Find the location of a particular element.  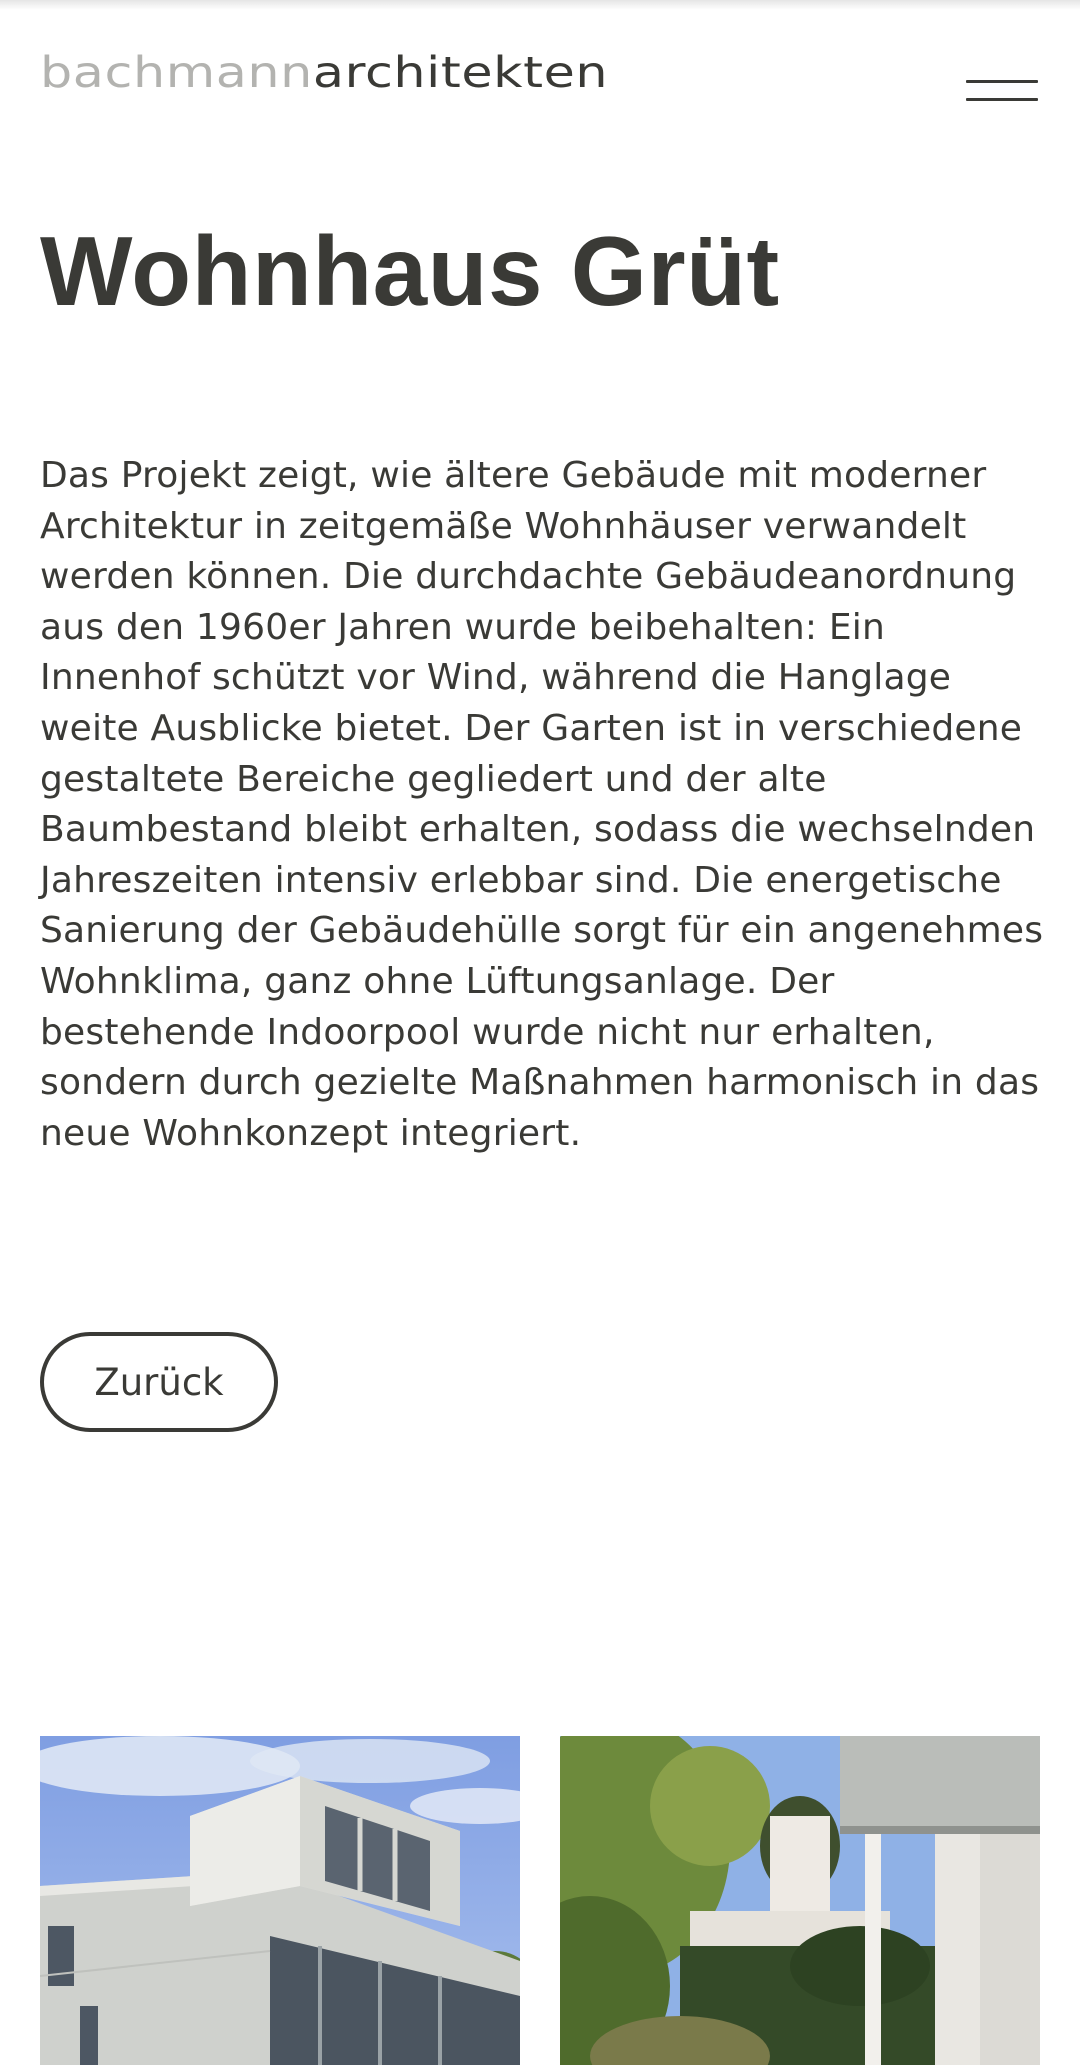

site-logo: bachmannarchitekten is located at coordinates (324, 73).